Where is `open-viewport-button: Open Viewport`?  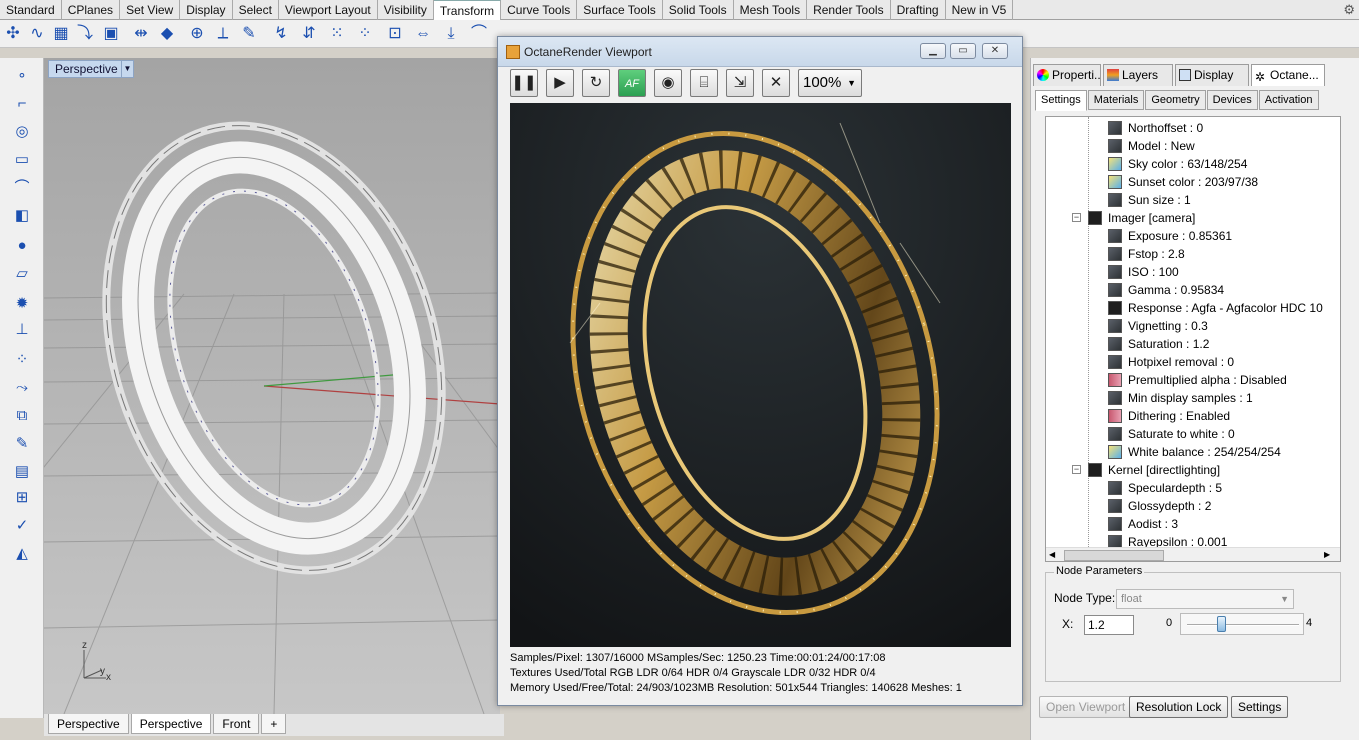 open-viewport-button: Open Viewport is located at coordinates (1086, 707).